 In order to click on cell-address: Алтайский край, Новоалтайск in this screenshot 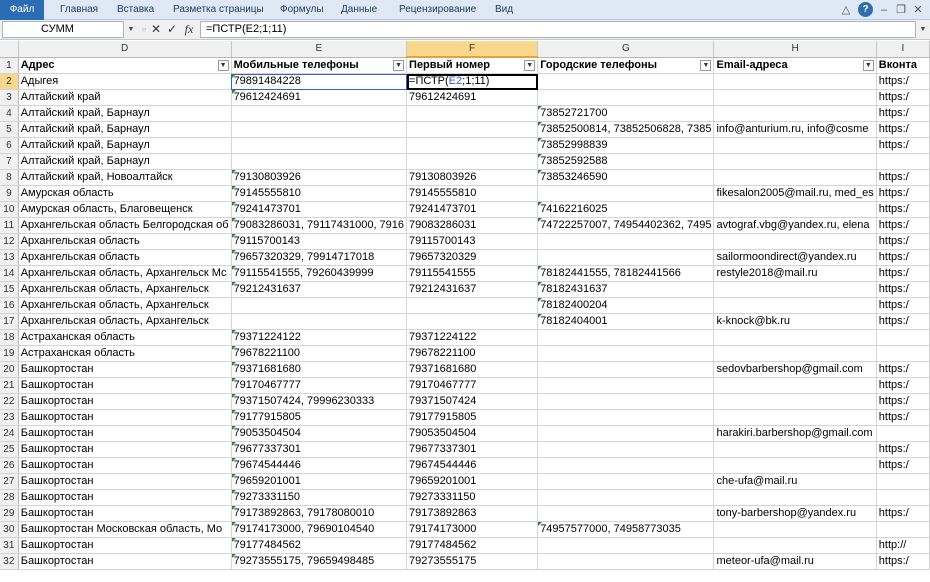, I will do `click(125, 177)`.